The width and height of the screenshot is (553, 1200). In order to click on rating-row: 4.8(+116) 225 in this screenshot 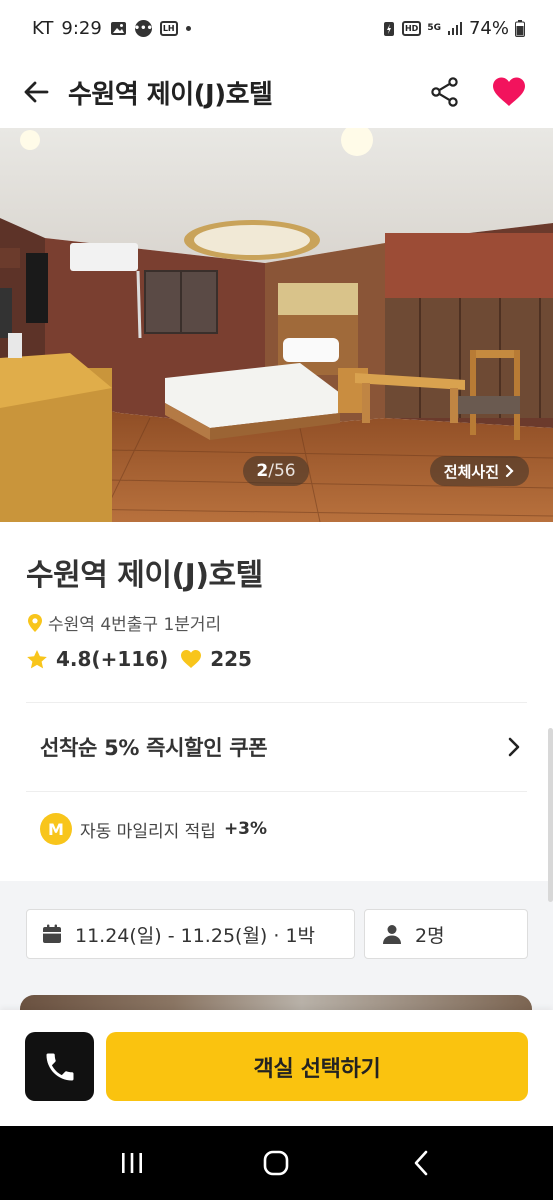, I will do `click(276, 659)`.